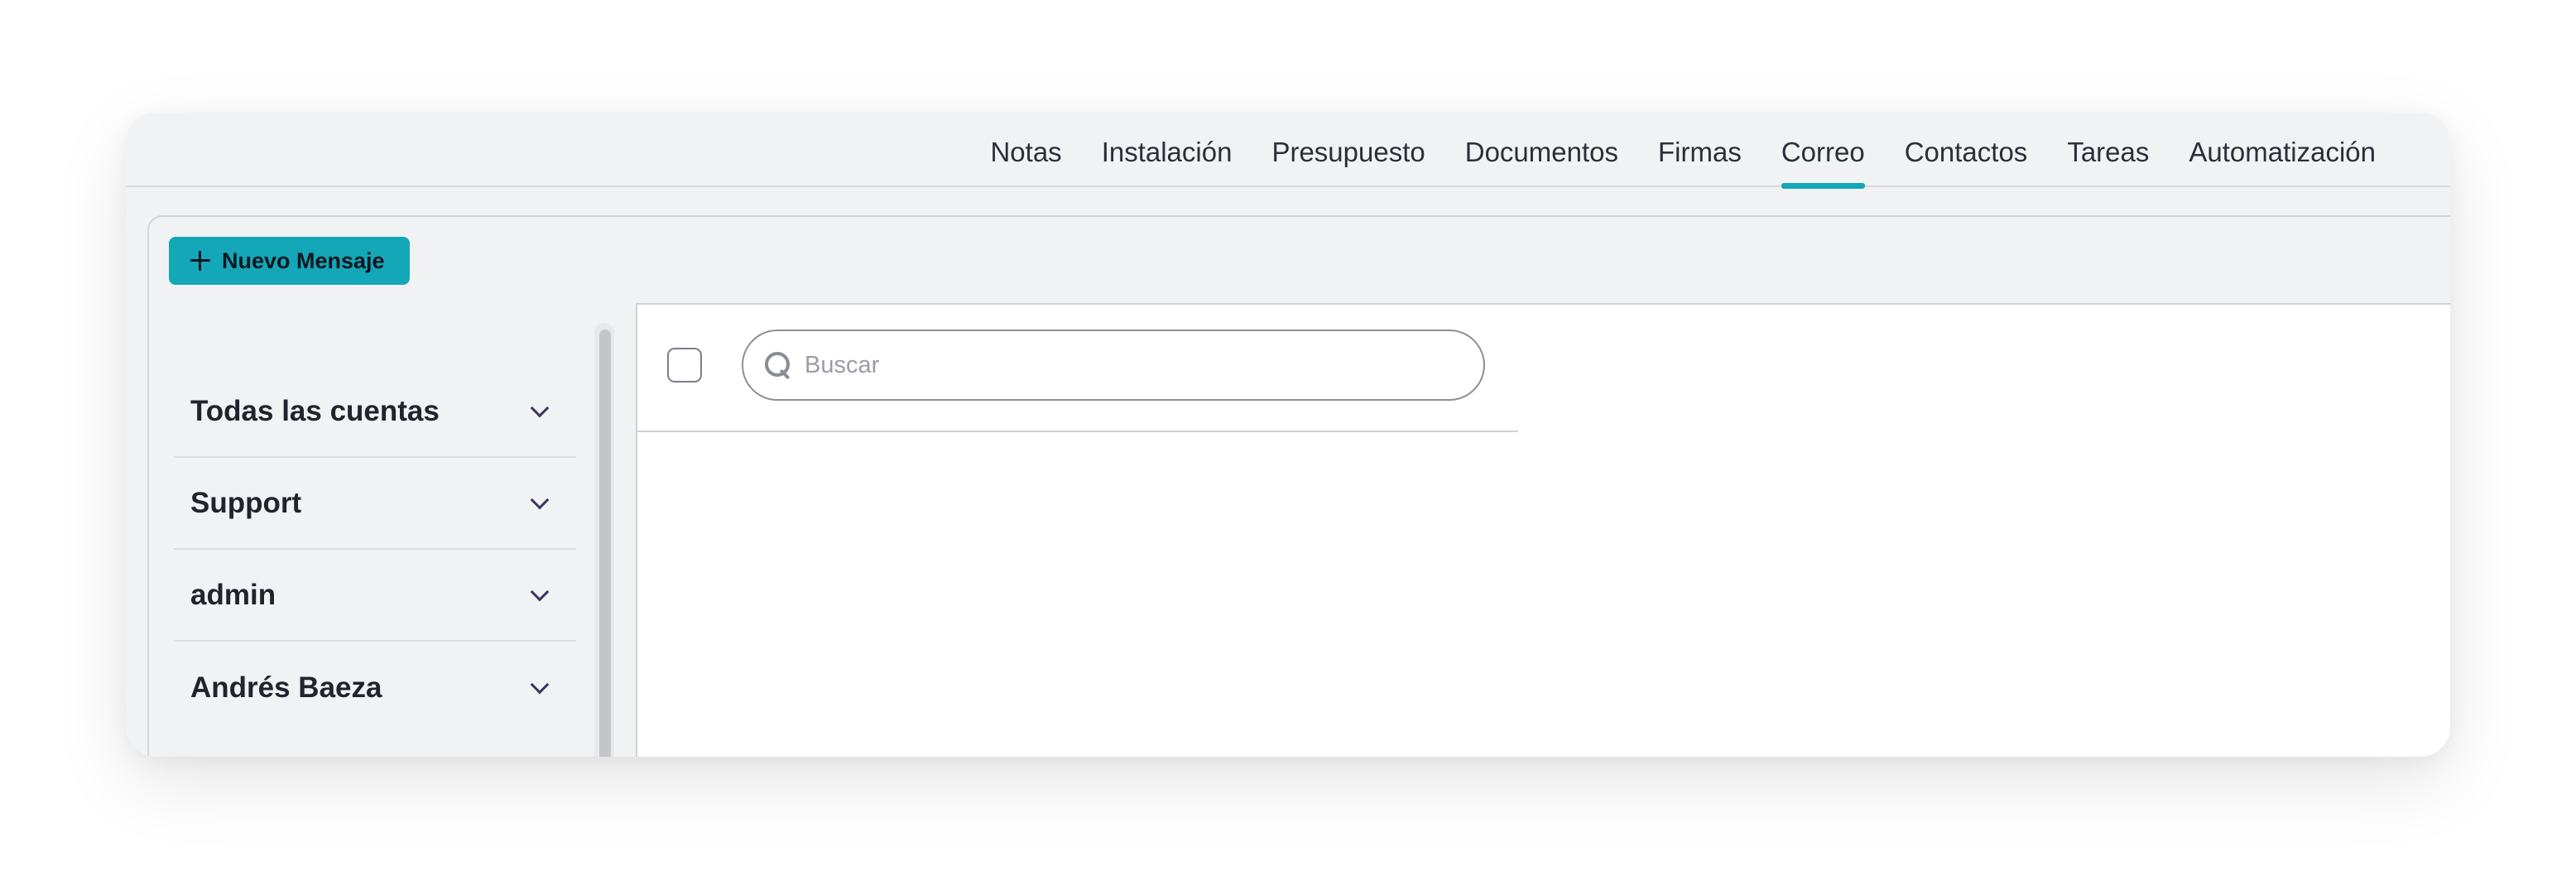 Image resolution: width=2576 pixels, height=895 pixels. I want to click on account-item-todas: Todas las cuentas, so click(375, 412).